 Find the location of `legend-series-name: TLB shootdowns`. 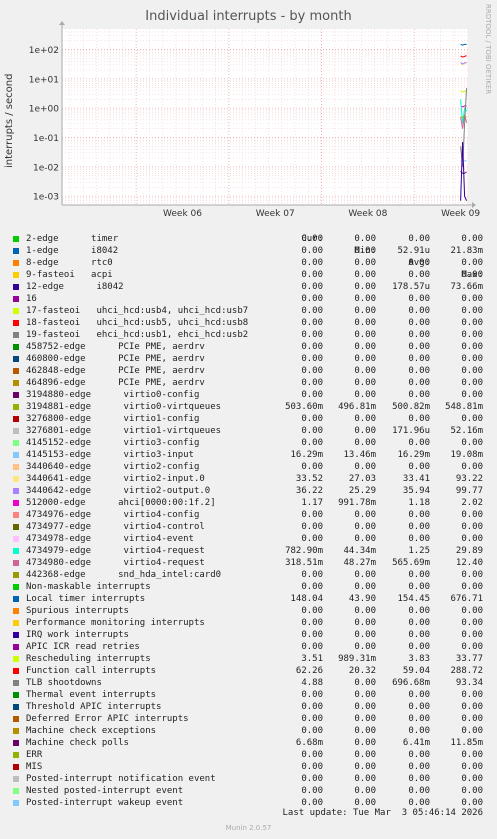

legend-series-name: TLB shootdowns is located at coordinates (64, 683).